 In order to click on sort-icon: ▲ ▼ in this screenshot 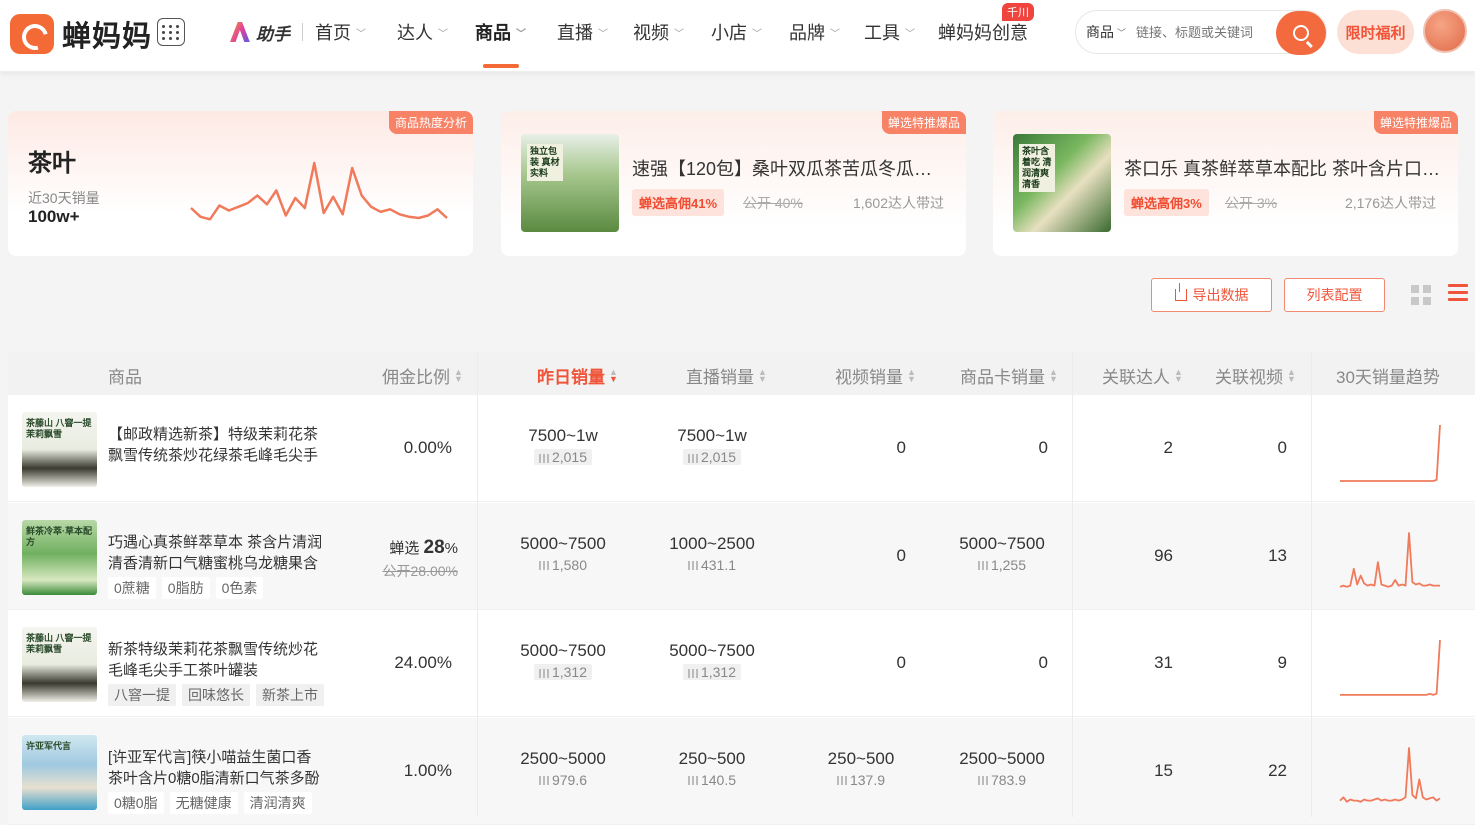, I will do `click(1053, 375)`.